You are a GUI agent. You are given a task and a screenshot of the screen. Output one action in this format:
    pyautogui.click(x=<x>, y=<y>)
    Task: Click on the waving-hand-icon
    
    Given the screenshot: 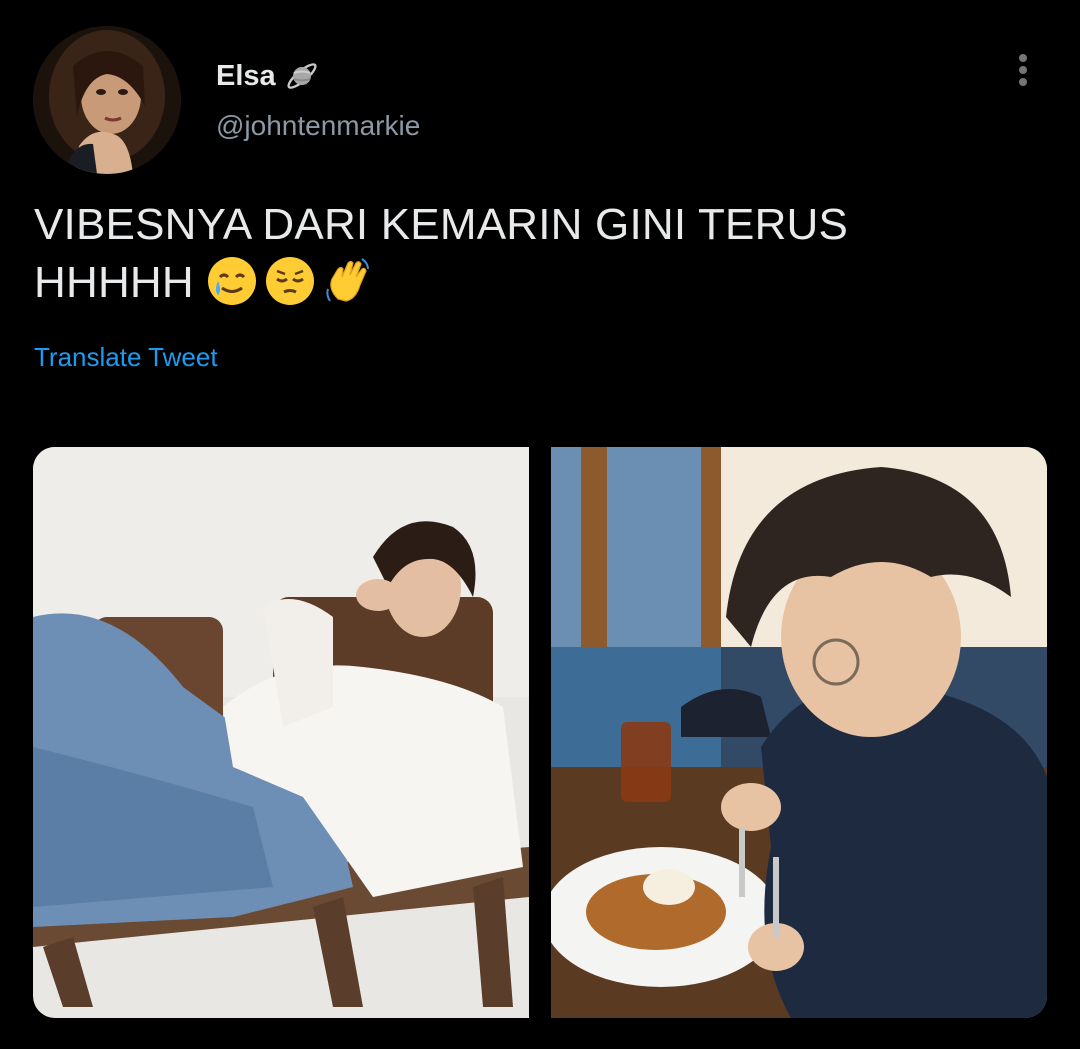 What is the action you would take?
    pyautogui.click(x=348, y=281)
    